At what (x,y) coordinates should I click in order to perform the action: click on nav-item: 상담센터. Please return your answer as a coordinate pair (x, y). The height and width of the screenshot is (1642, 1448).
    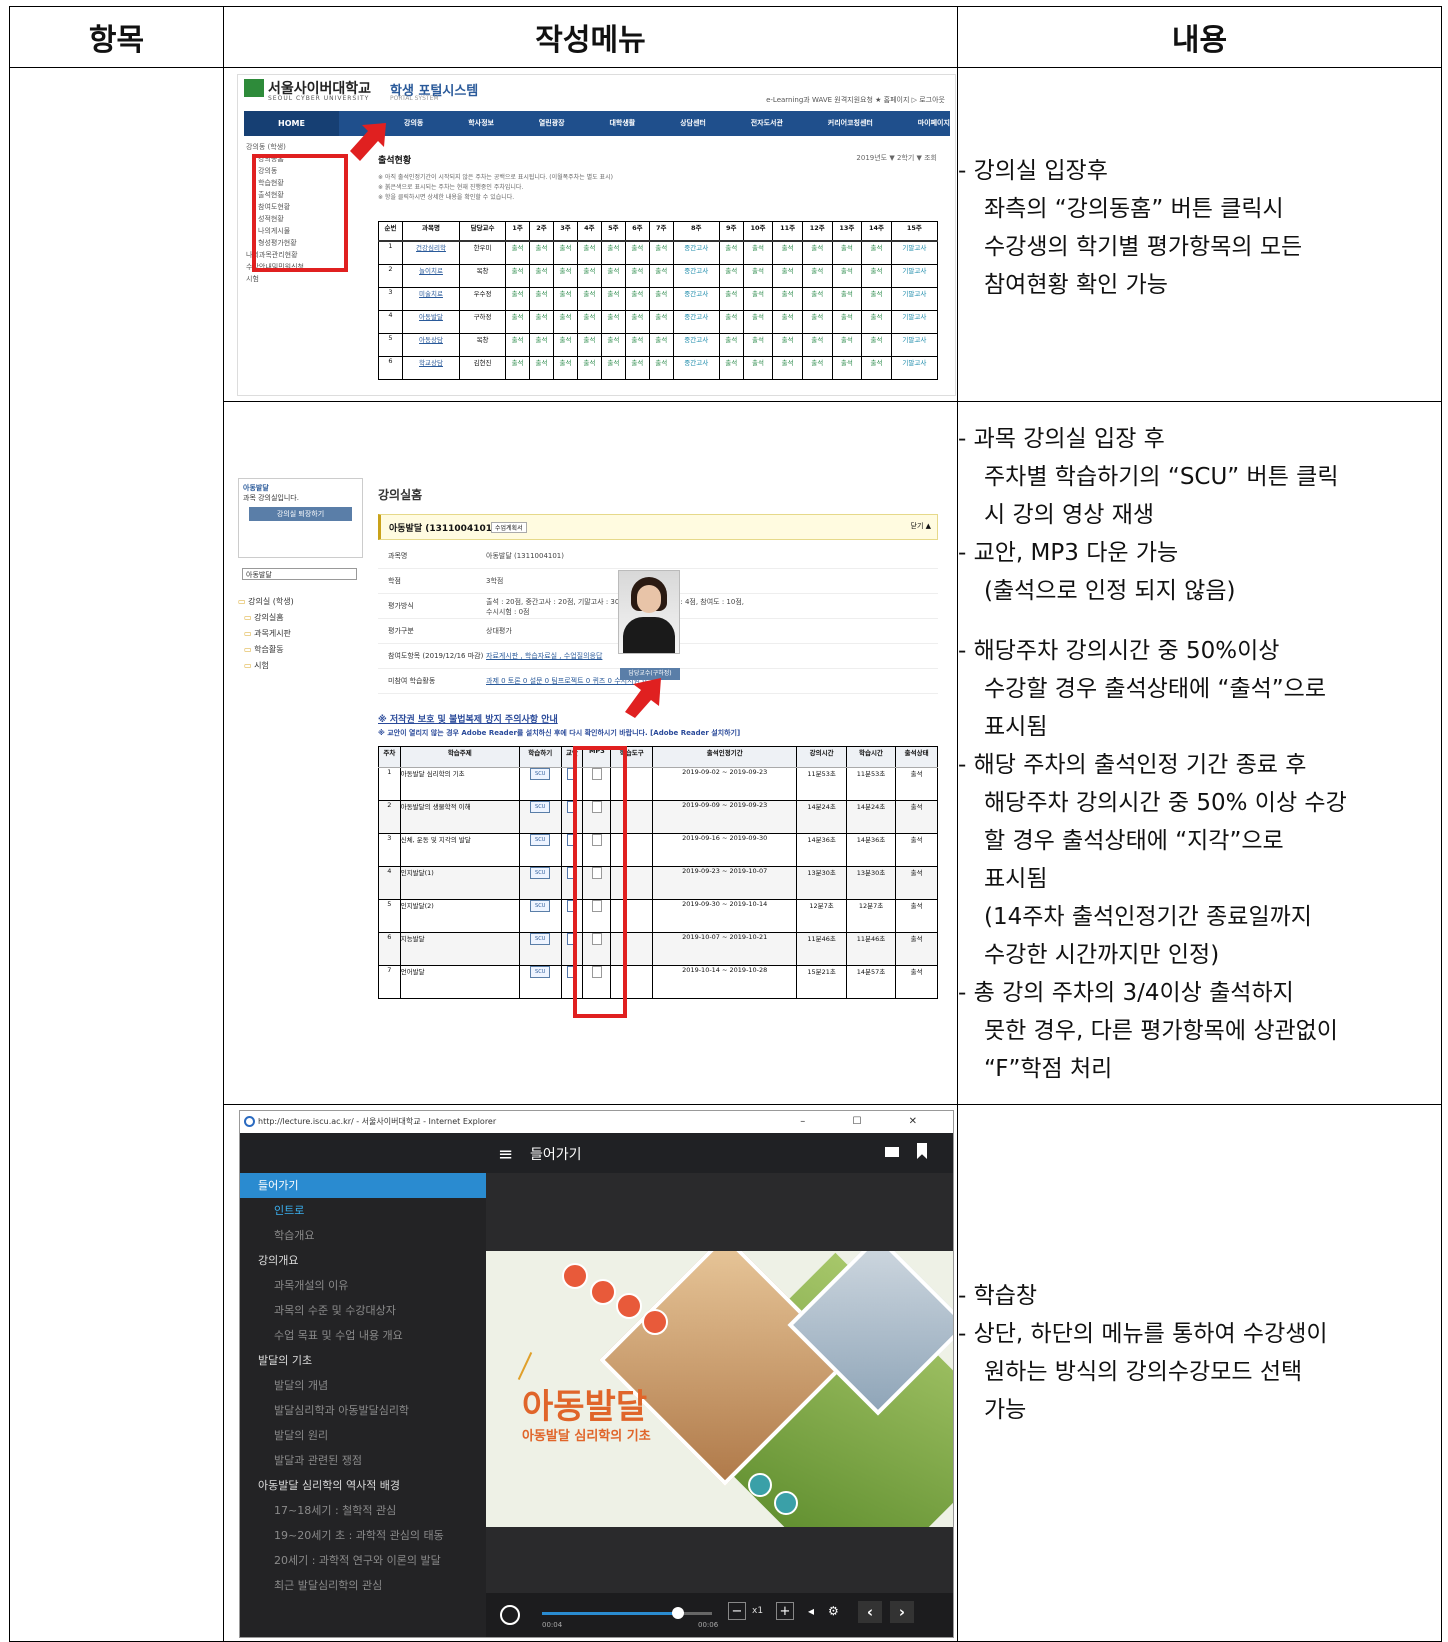
    Looking at the image, I should click on (693, 123).